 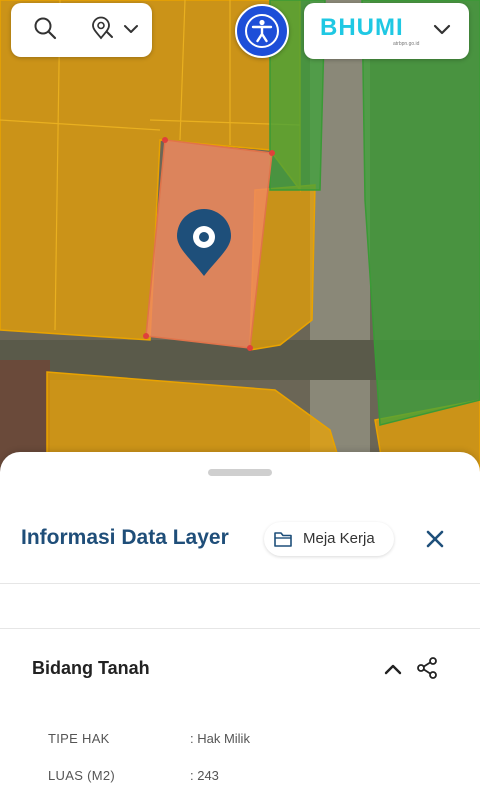 What do you see at coordinates (406, 44) in the screenshot?
I see `brand-subtitle: atrbpn.go.id` at bounding box center [406, 44].